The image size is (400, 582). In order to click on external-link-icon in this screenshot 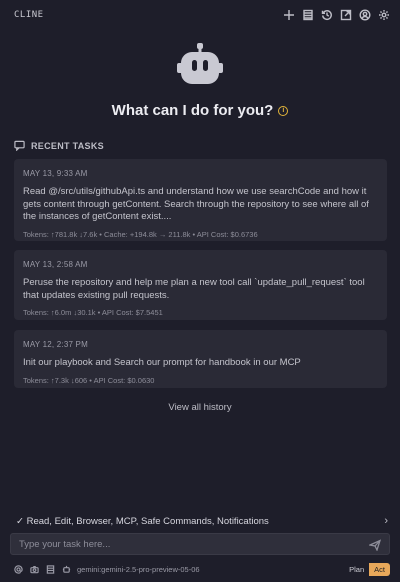, I will do `click(346, 15)`.